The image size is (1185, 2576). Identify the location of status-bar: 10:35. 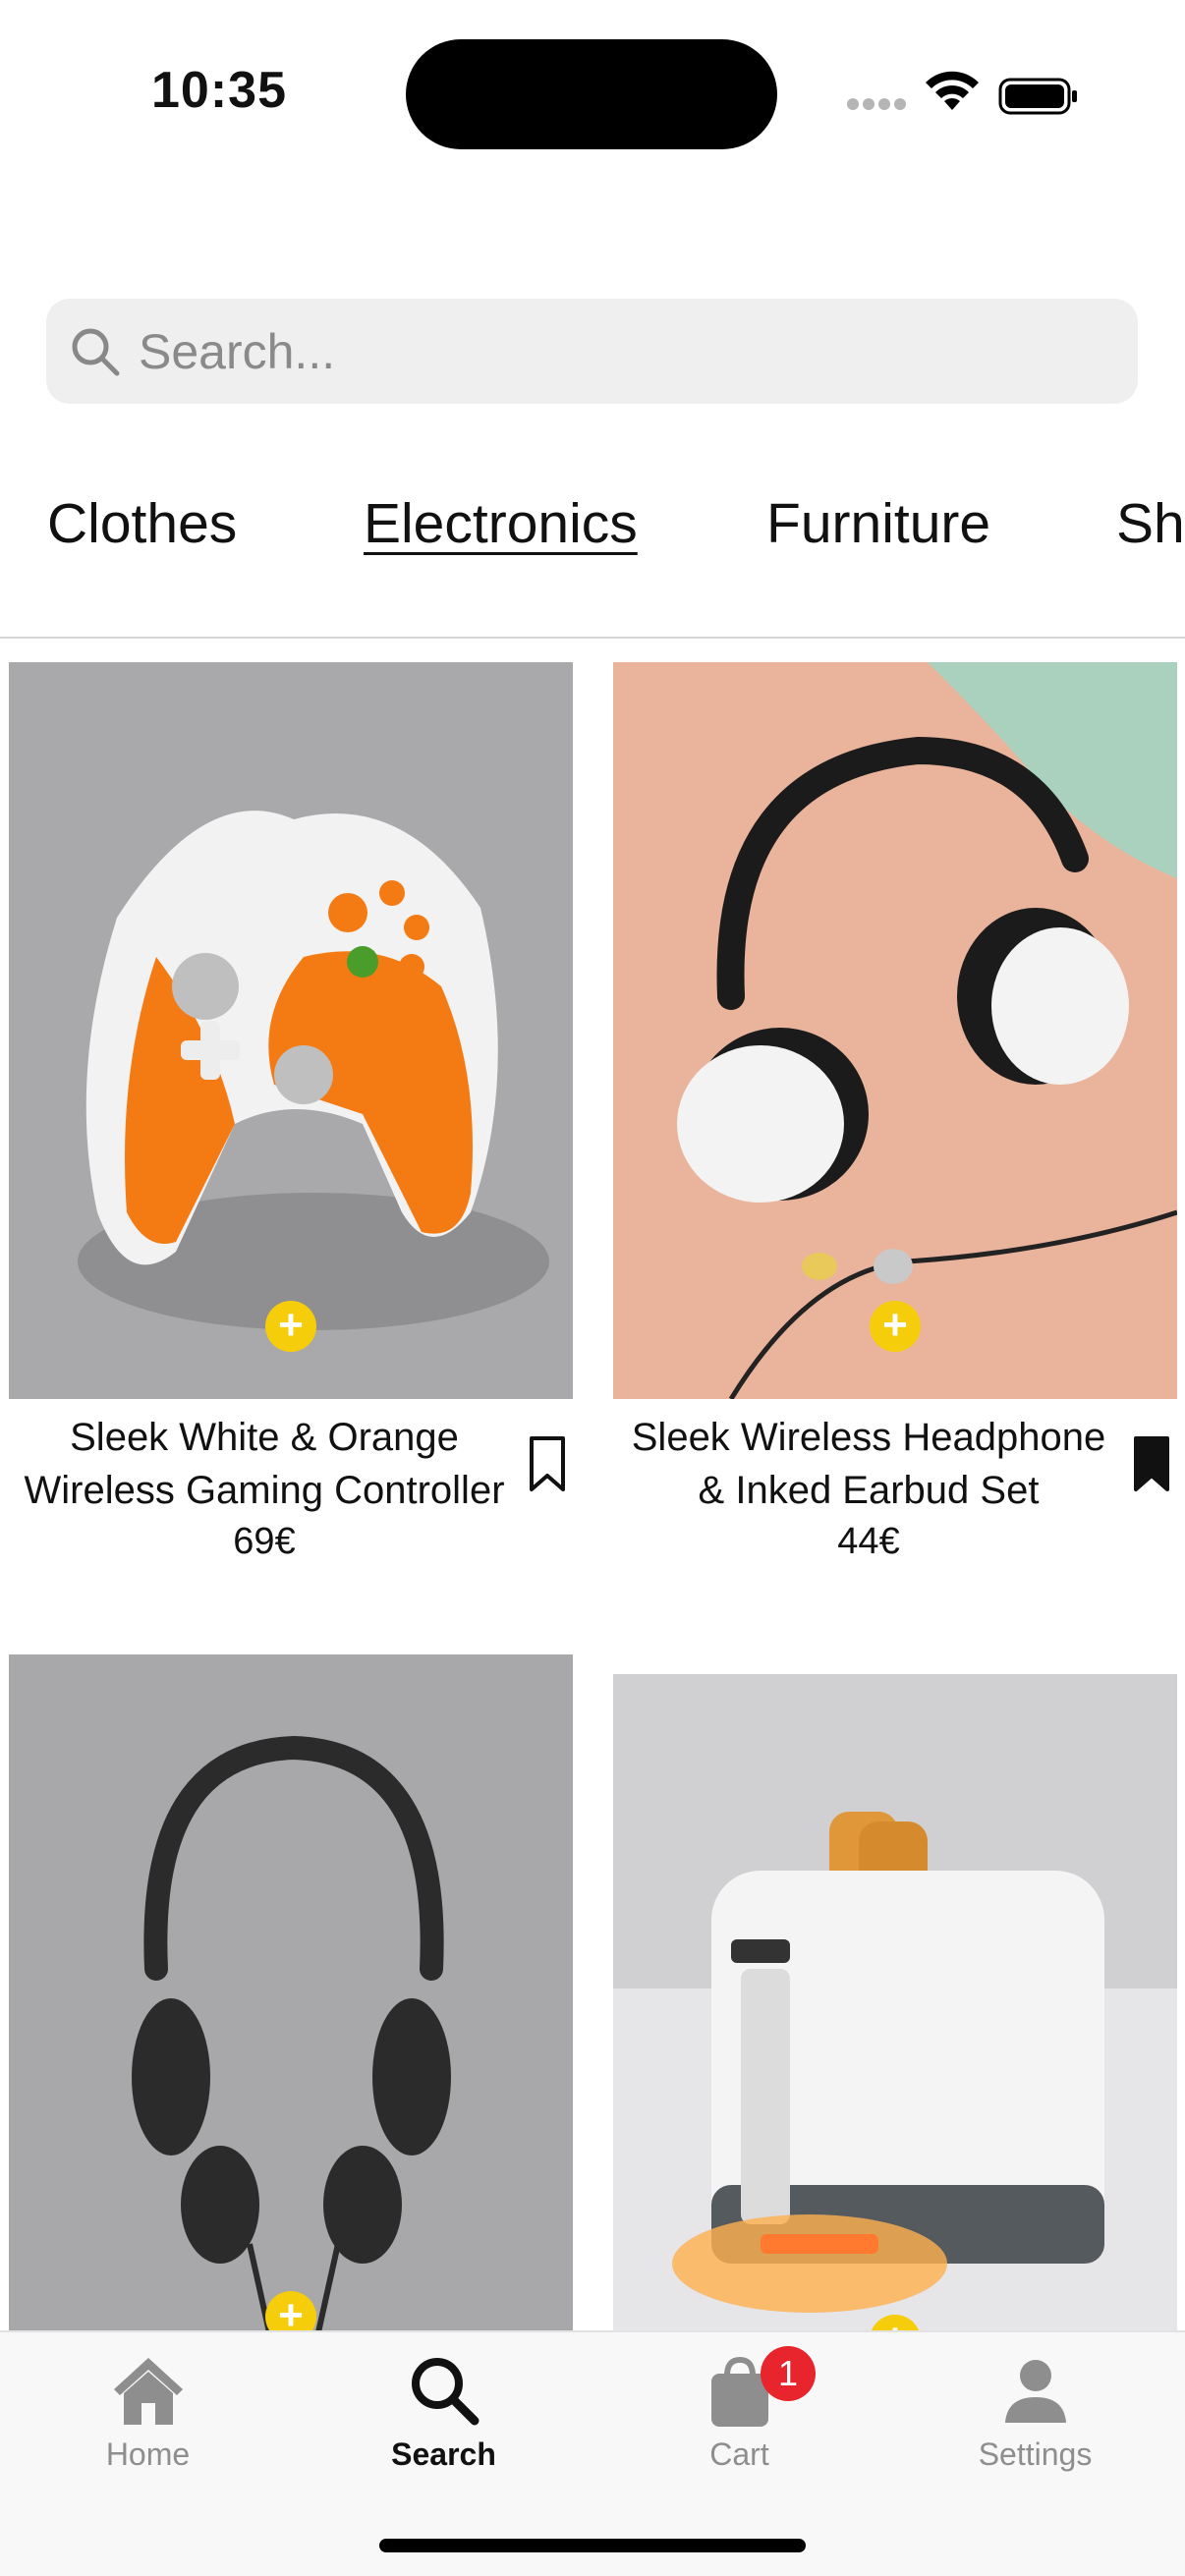
(592, 88).